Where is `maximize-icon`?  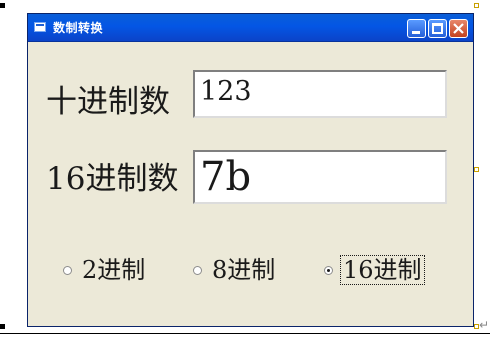
maximize-icon is located at coordinates (437, 28).